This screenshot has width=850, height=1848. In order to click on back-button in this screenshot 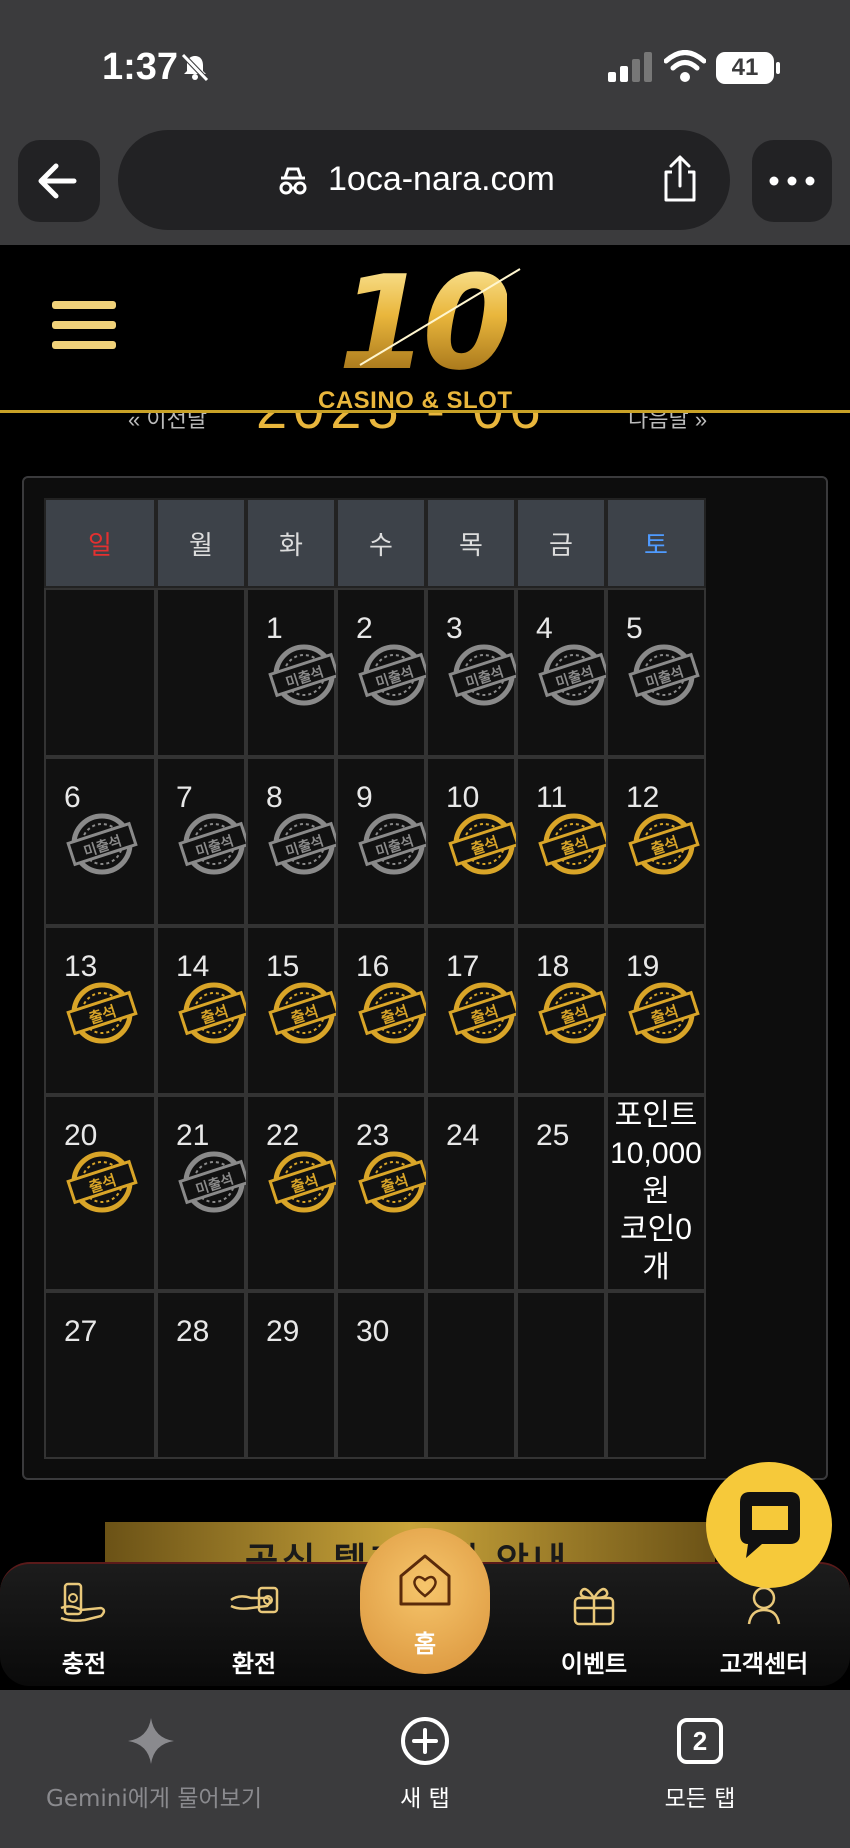, I will do `click(59, 181)`.